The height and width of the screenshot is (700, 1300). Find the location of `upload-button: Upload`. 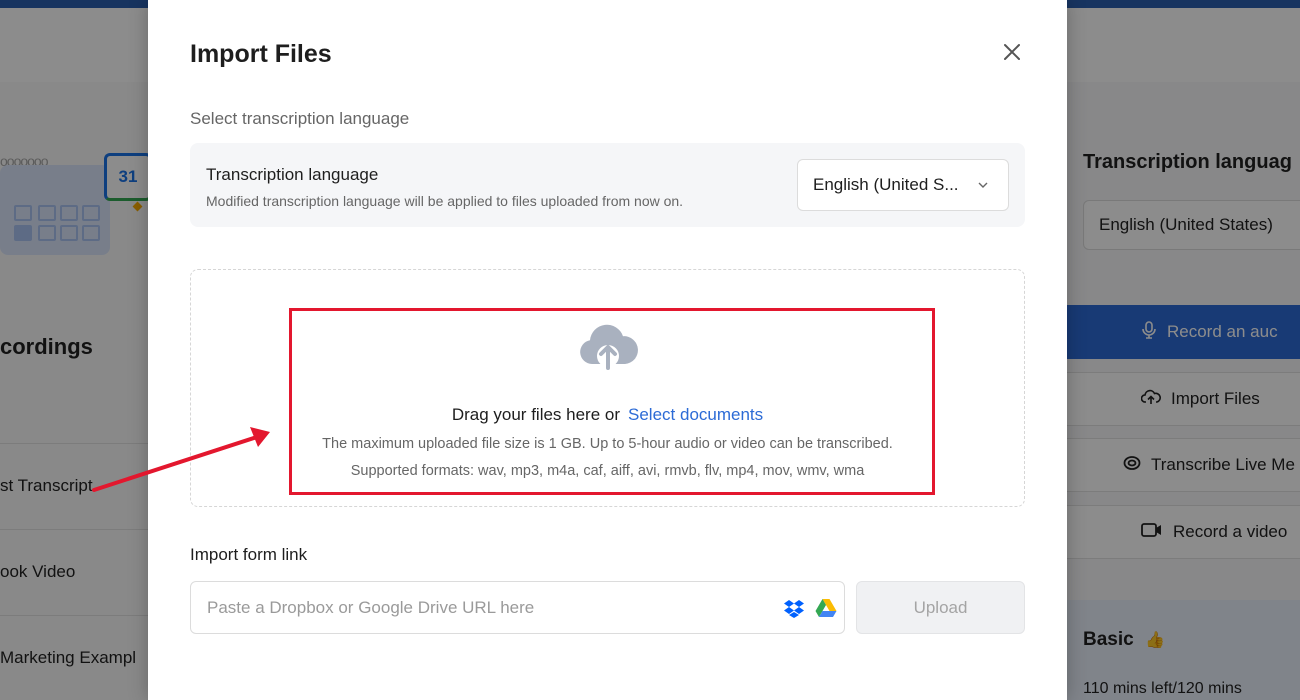

upload-button: Upload is located at coordinates (940, 607).